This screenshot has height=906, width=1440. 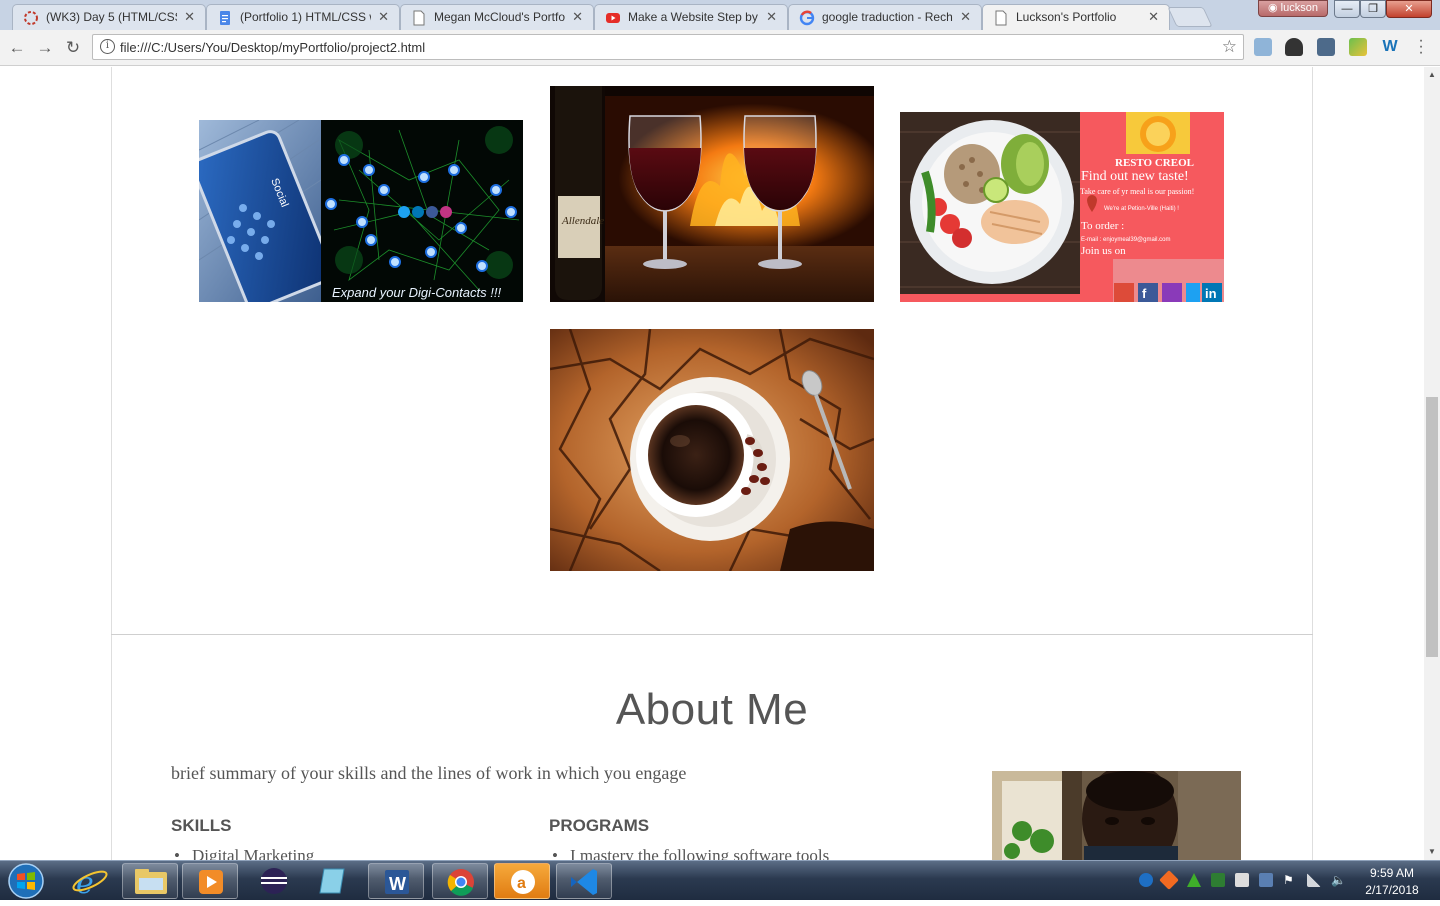 I want to click on profile-photo, so click(x=1116, y=815).